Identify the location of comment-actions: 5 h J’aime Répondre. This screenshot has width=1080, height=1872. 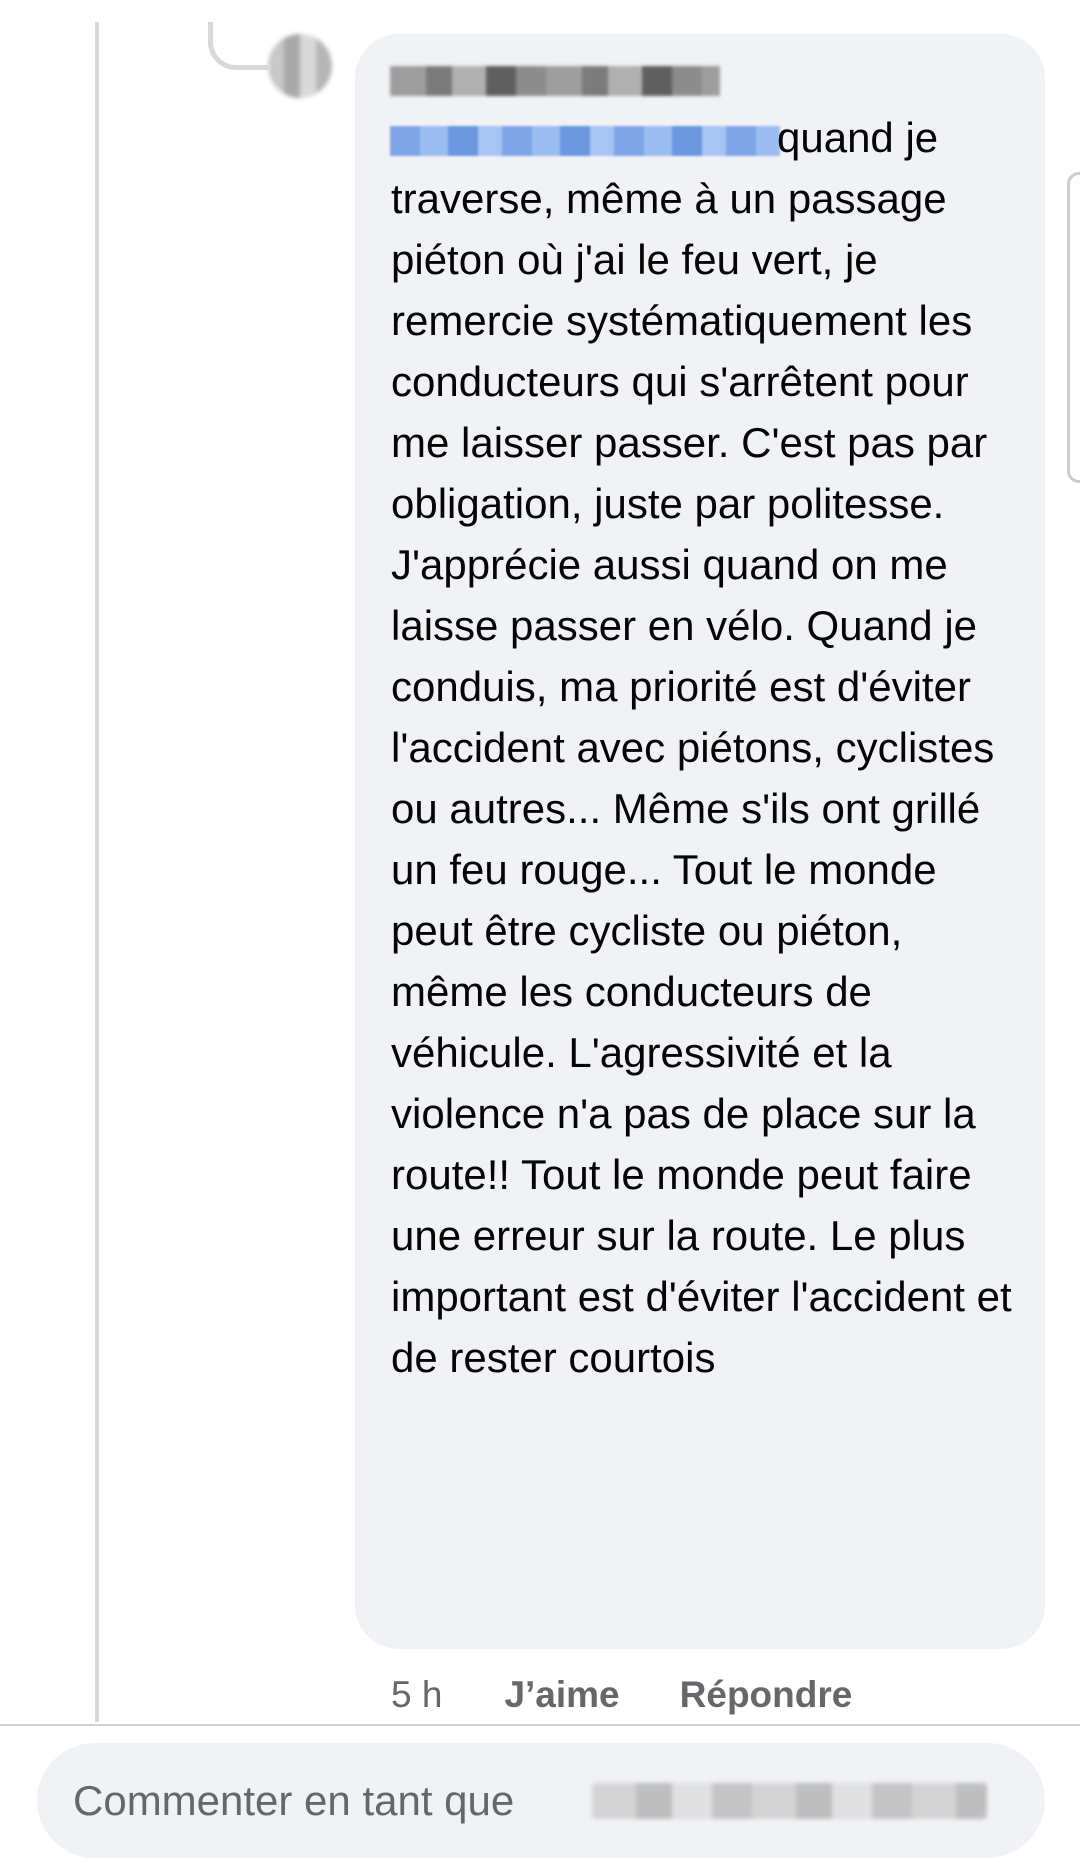
(621, 1695).